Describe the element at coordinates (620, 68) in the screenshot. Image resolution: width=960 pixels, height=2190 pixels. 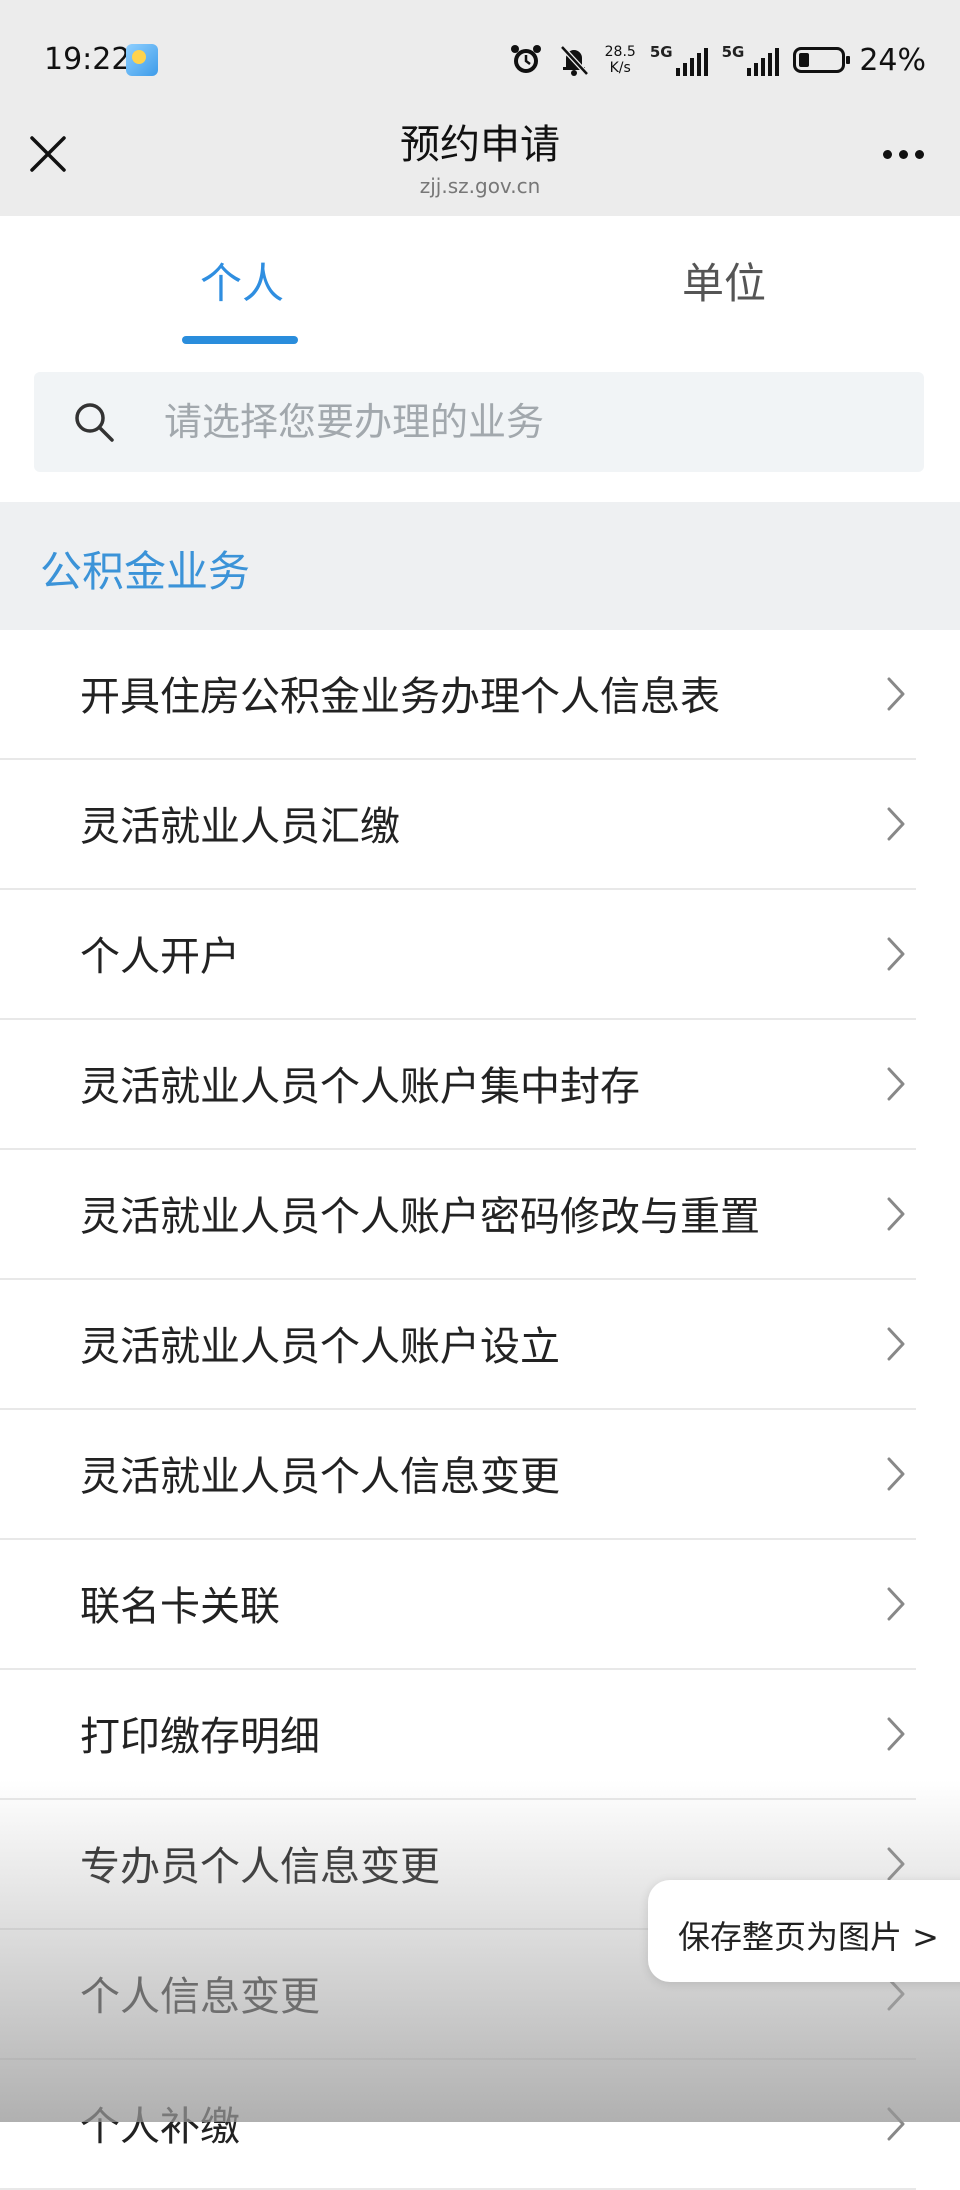
I see `net-speed-unit: K/s` at that location.